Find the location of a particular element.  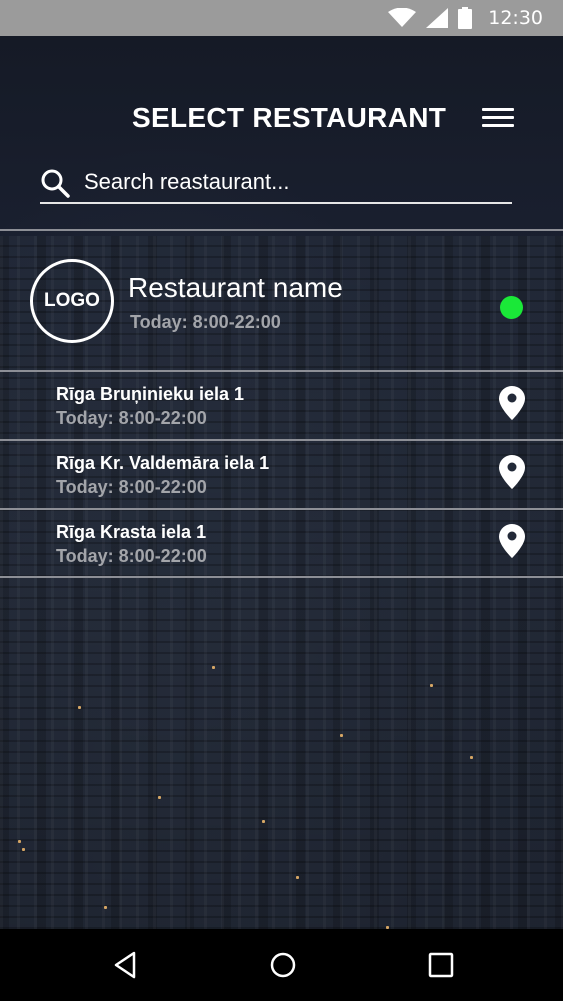

location-name: Rīga Krasta iela 1 is located at coordinates (131, 532).